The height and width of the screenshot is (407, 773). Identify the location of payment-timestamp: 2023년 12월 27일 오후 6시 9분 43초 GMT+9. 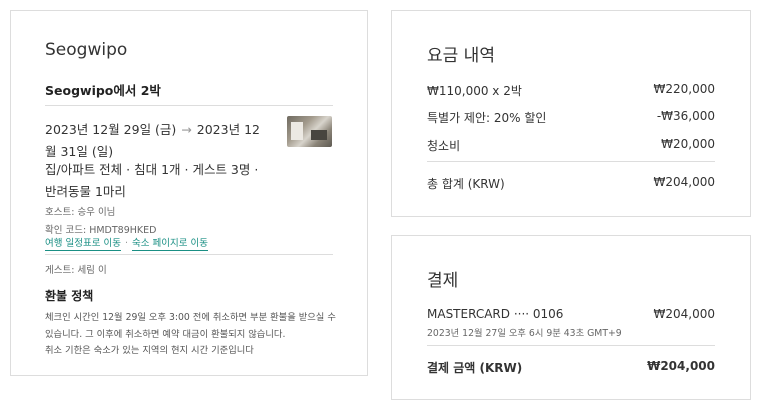
(524, 333).